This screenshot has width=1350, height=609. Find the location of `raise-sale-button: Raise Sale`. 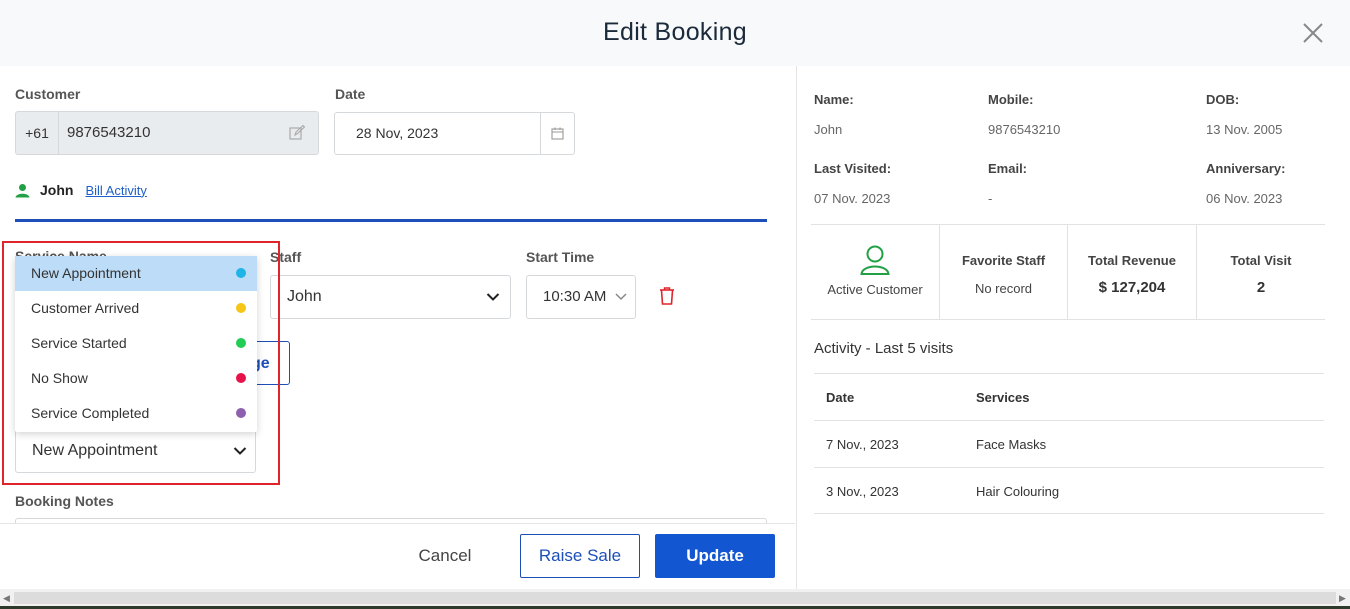

raise-sale-button: Raise Sale is located at coordinates (580, 556).